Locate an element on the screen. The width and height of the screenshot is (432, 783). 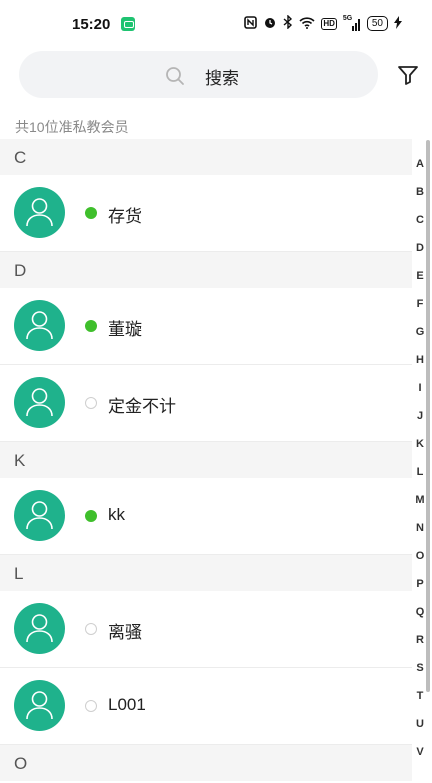
section-header-l: L is located at coordinates (206, 573).